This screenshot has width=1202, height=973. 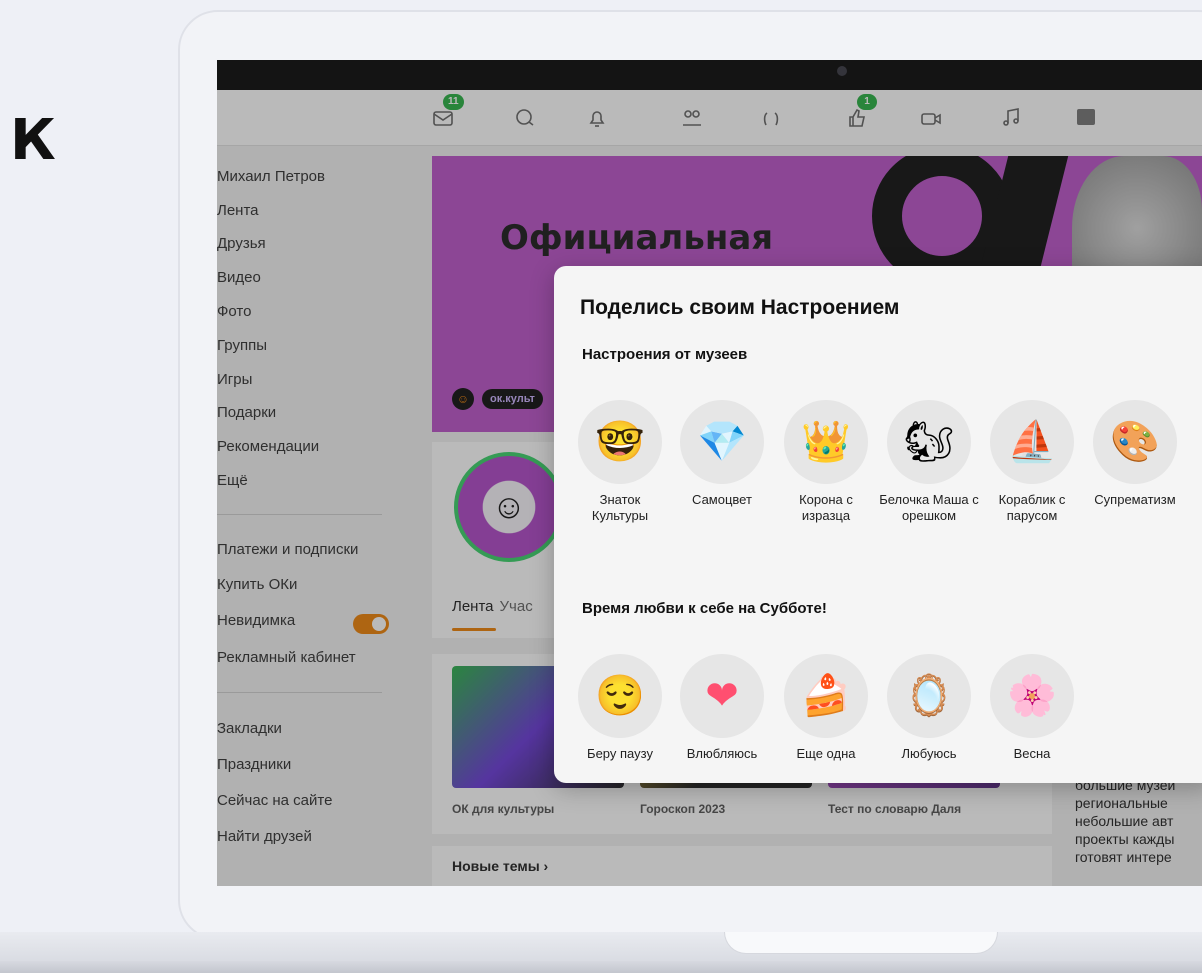 I want to click on sidebar-item-buy-oki: Купить ОКи, so click(x=257, y=587).